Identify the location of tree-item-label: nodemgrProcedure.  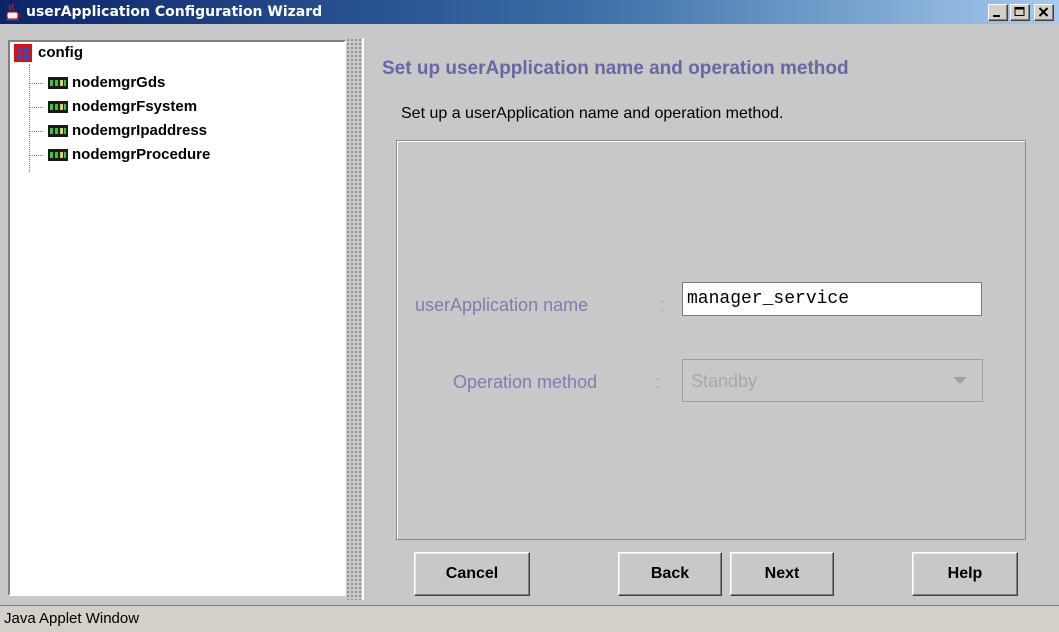
(141, 154).